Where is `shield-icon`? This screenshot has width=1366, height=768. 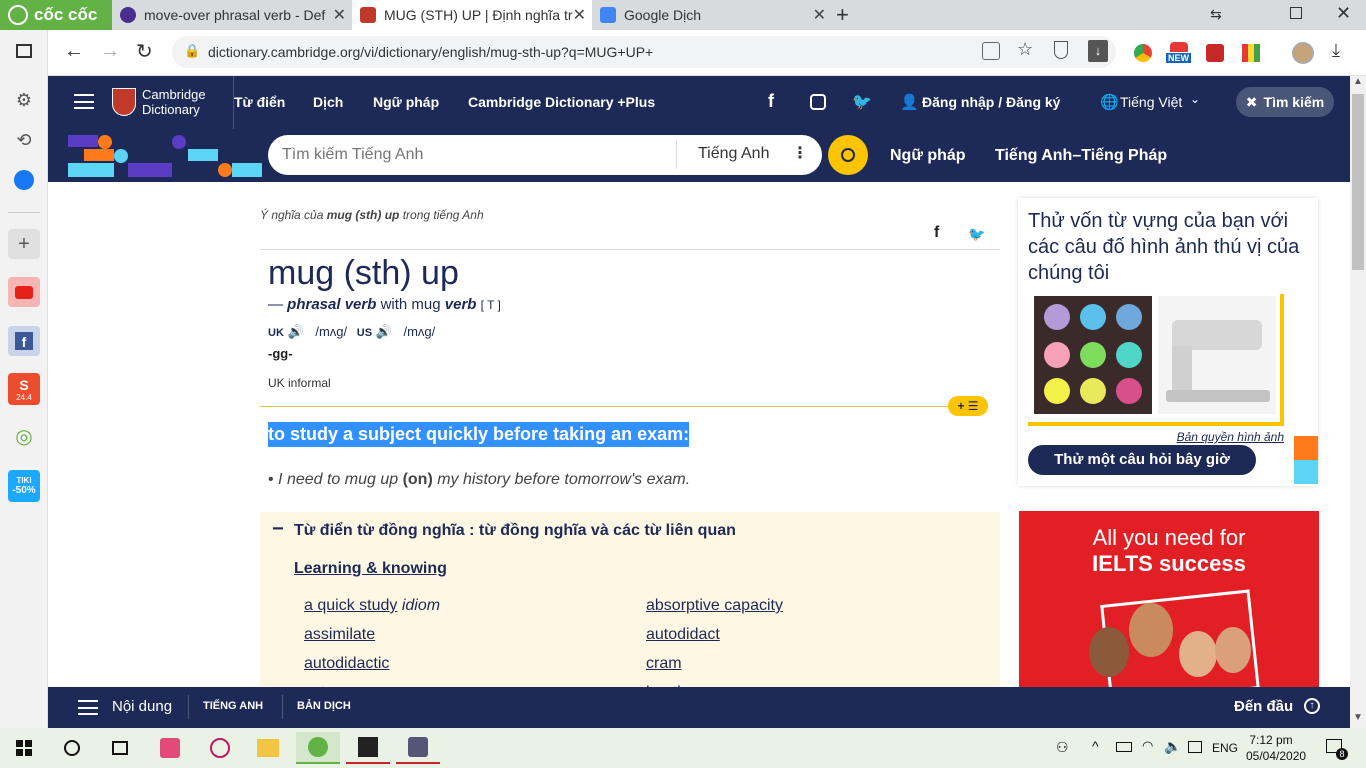
shield-icon is located at coordinates (1061, 50).